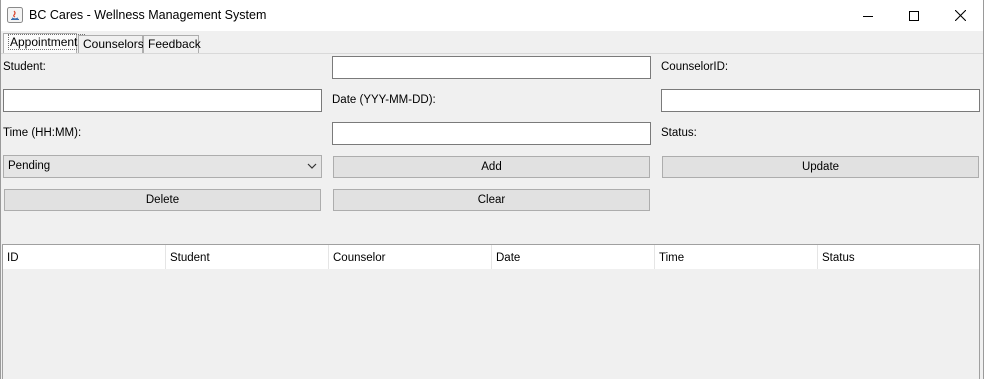 This screenshot has height=379, width=984. I want to click on student-field, so click(162, 100).